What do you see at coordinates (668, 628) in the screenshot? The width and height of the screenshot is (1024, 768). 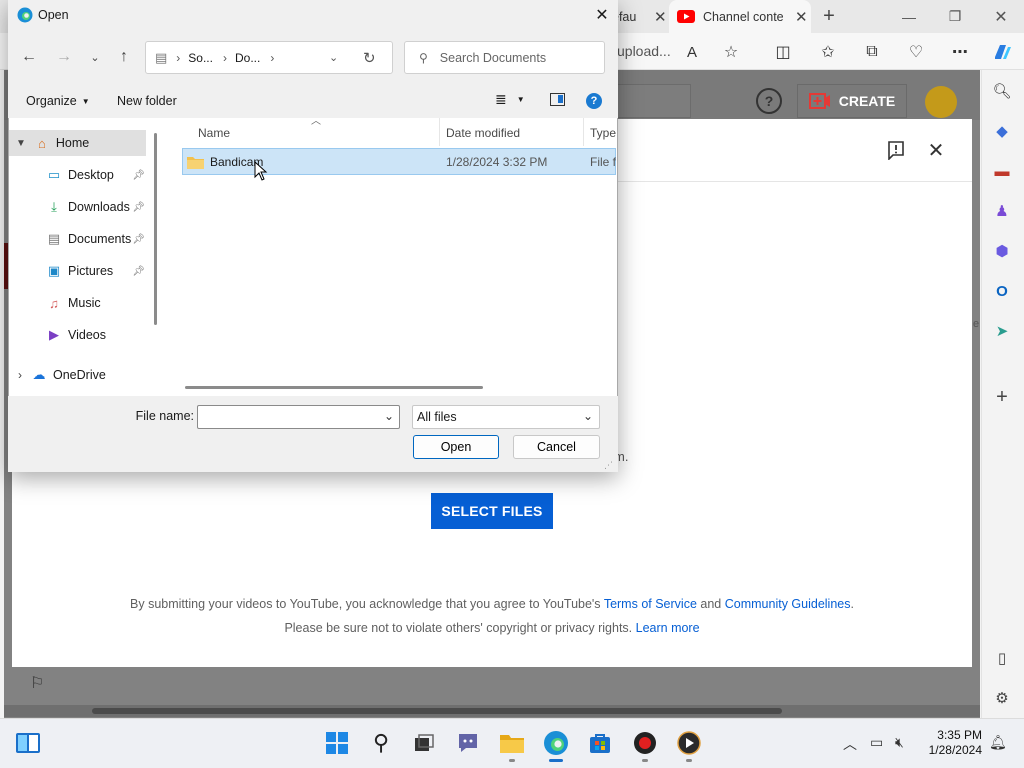 I see `learn-more-link: Learn more` at bounding box center [668, 628].